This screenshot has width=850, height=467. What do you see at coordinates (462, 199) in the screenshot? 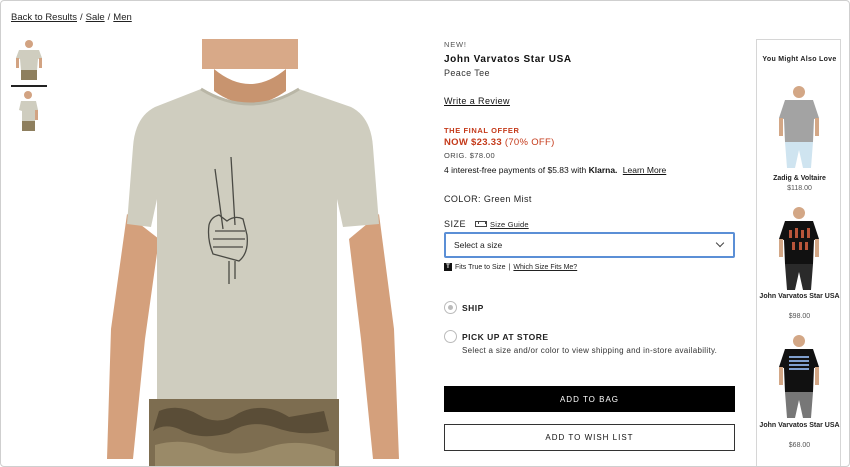
I see `color-label: COLOR:` at bounding box center [462, 199].